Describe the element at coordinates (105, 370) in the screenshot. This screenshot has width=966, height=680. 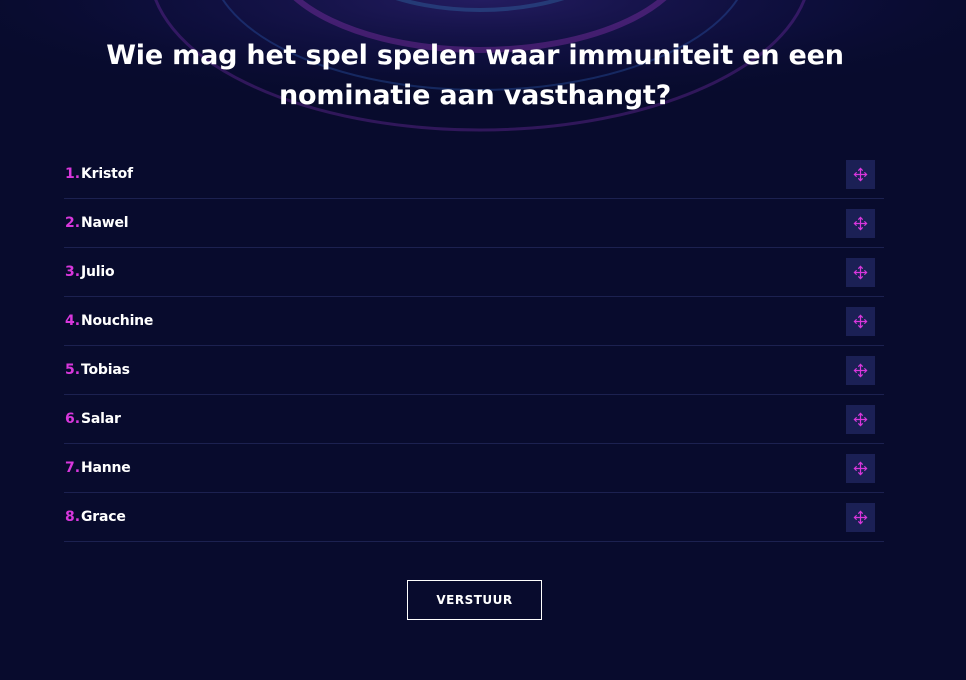
I see `candidate-name: Tobias` at that location.